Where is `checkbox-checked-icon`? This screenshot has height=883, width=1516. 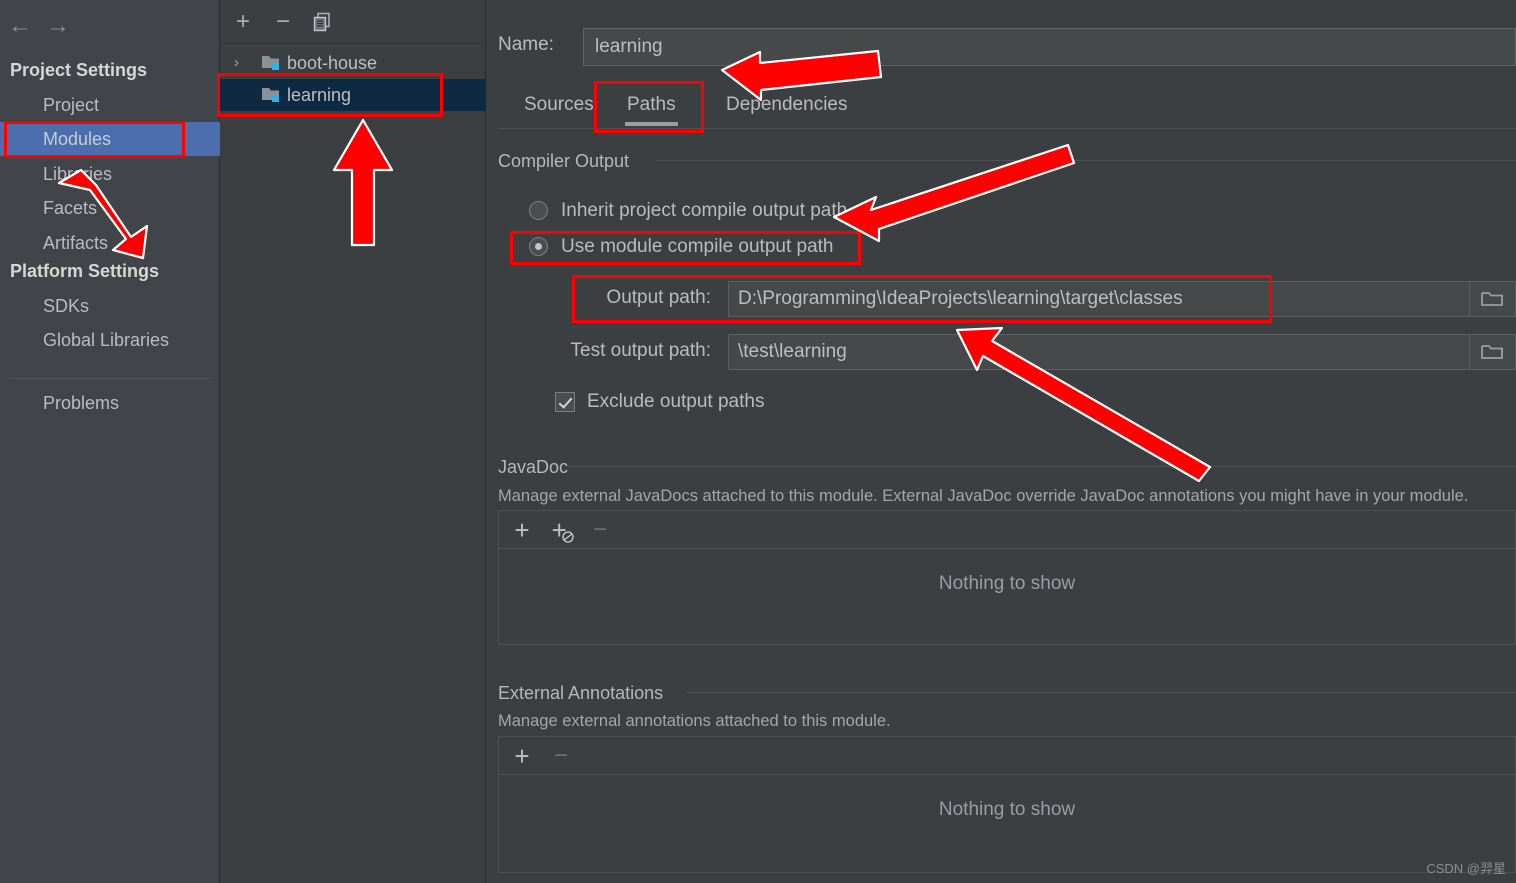 checkbox-checked-icon is located at coordinates (565, 402).